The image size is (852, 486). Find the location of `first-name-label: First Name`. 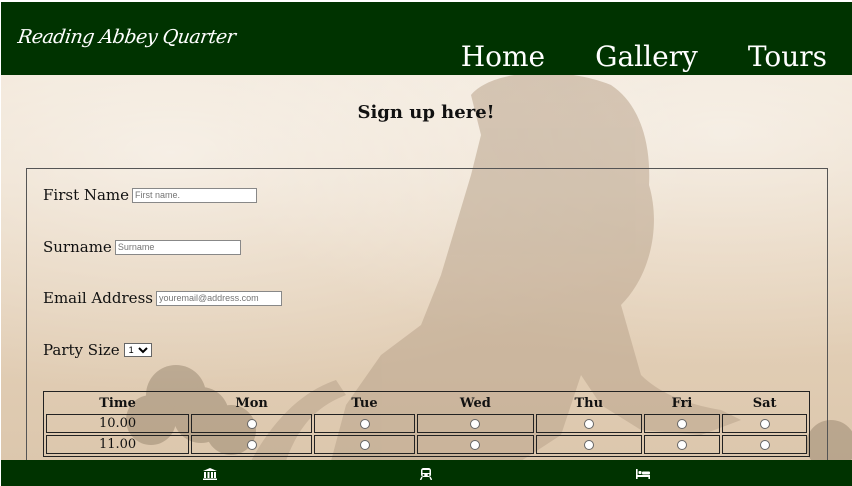

first-name-label: First Name is located at coordinates (86, 195).